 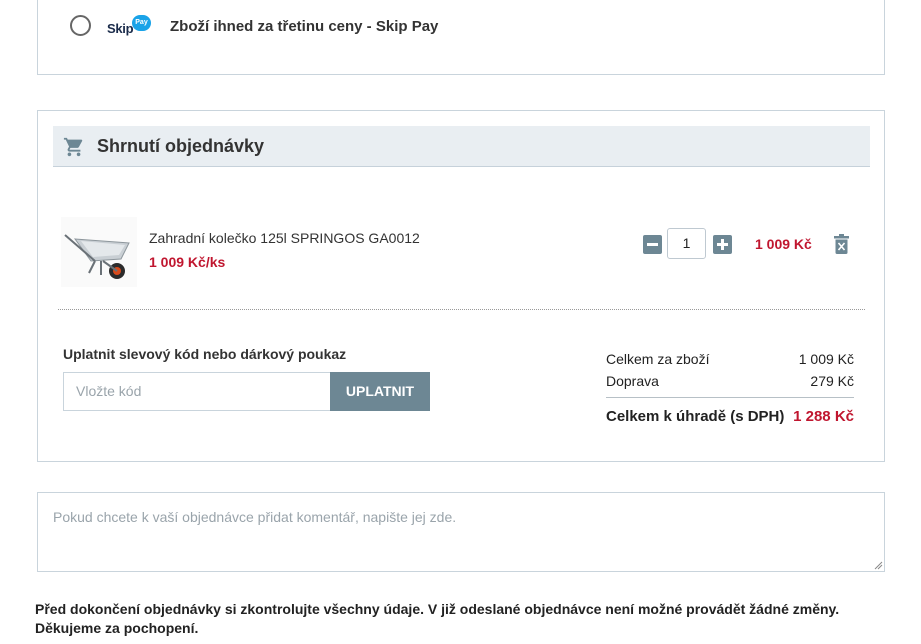 I want to click on product-unit-price: 1 009 Kč/ks, so click(x=187, y=262).